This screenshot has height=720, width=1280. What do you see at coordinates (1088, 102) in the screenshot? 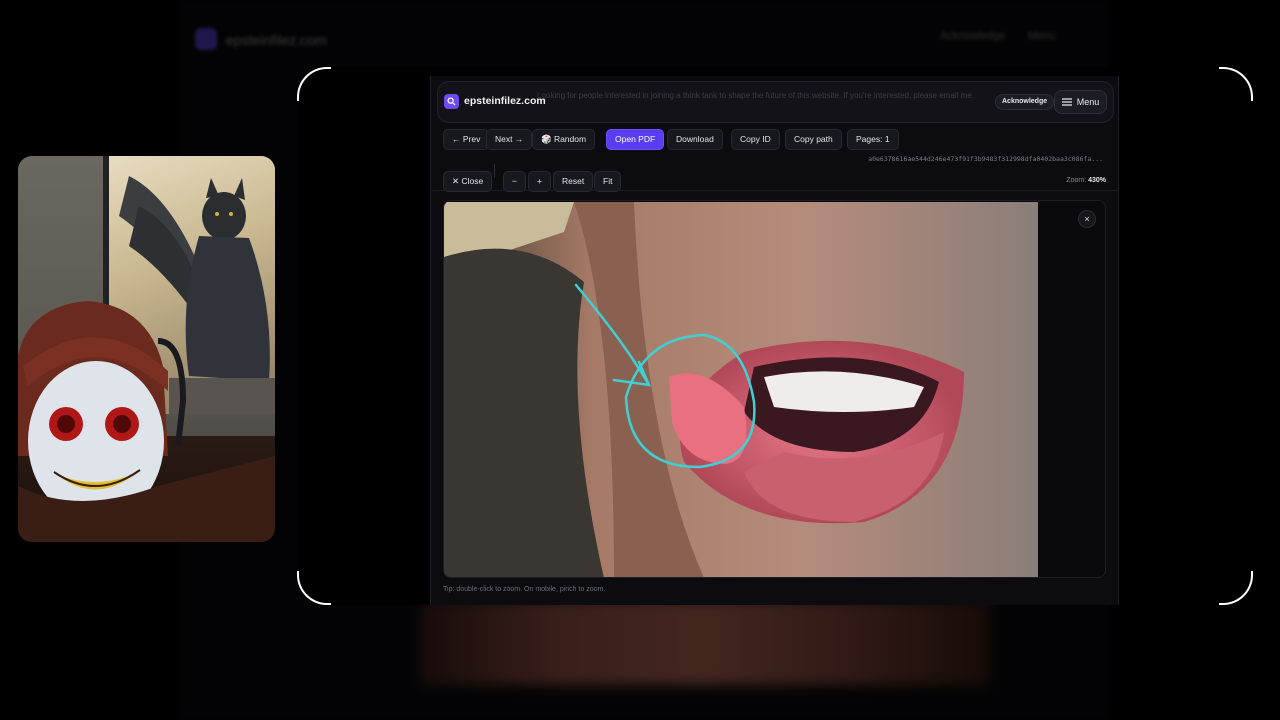
I see `menu-label: Menu` at bounding box center [1088, 102].